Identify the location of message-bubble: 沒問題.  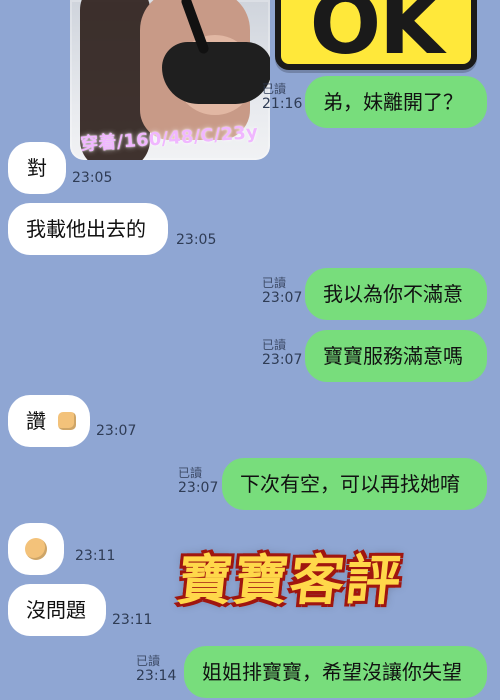
(57, 610).